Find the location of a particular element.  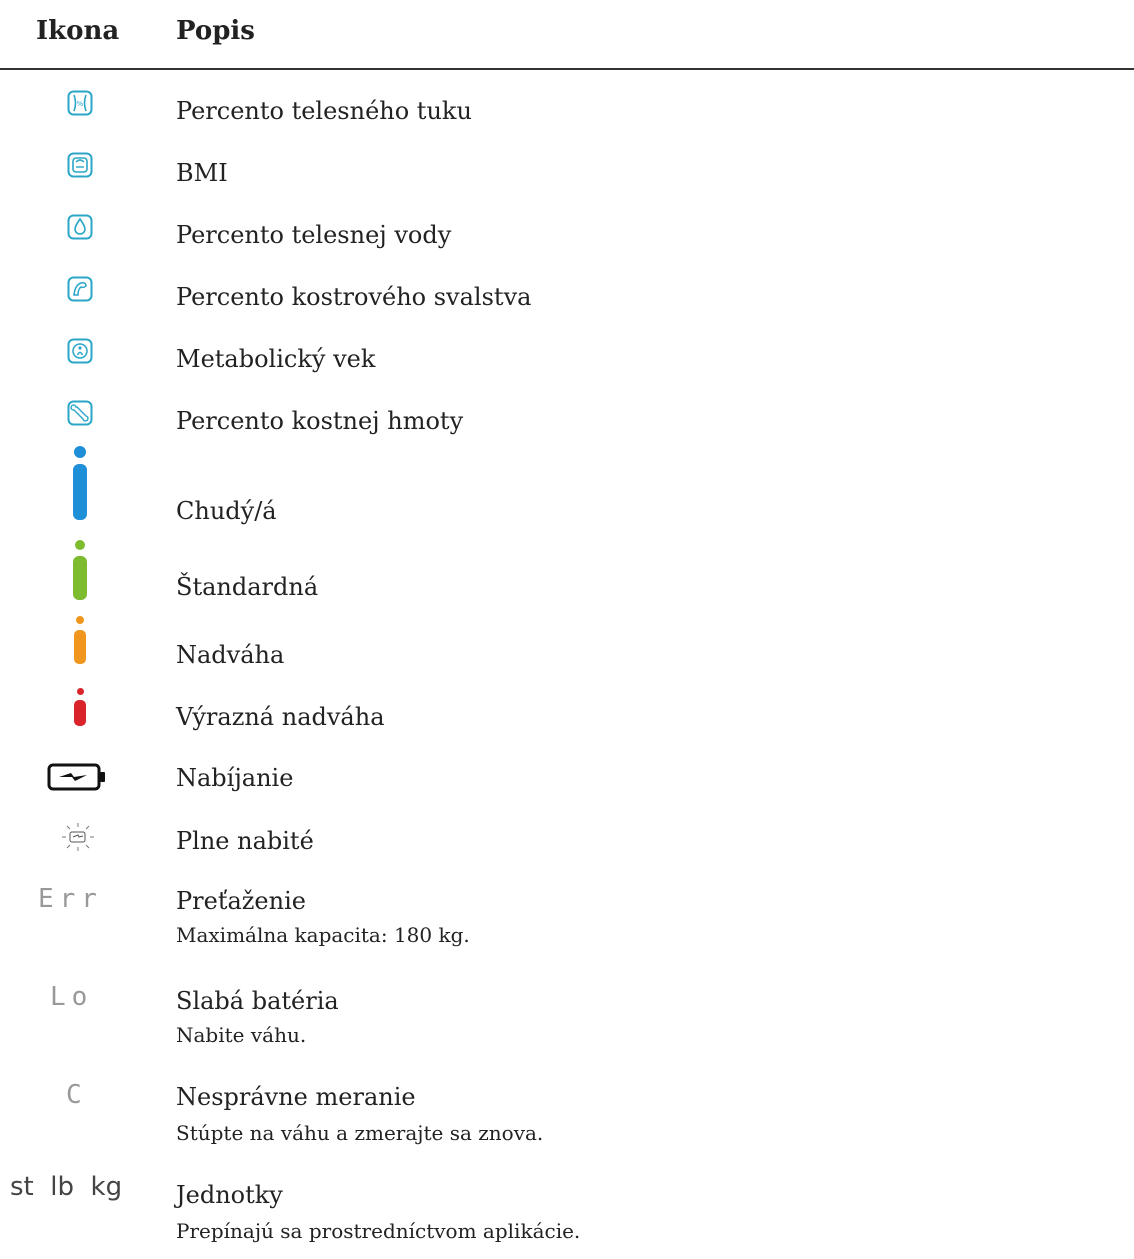

row-label: Chudý/á is located at coordinates (226, 511).